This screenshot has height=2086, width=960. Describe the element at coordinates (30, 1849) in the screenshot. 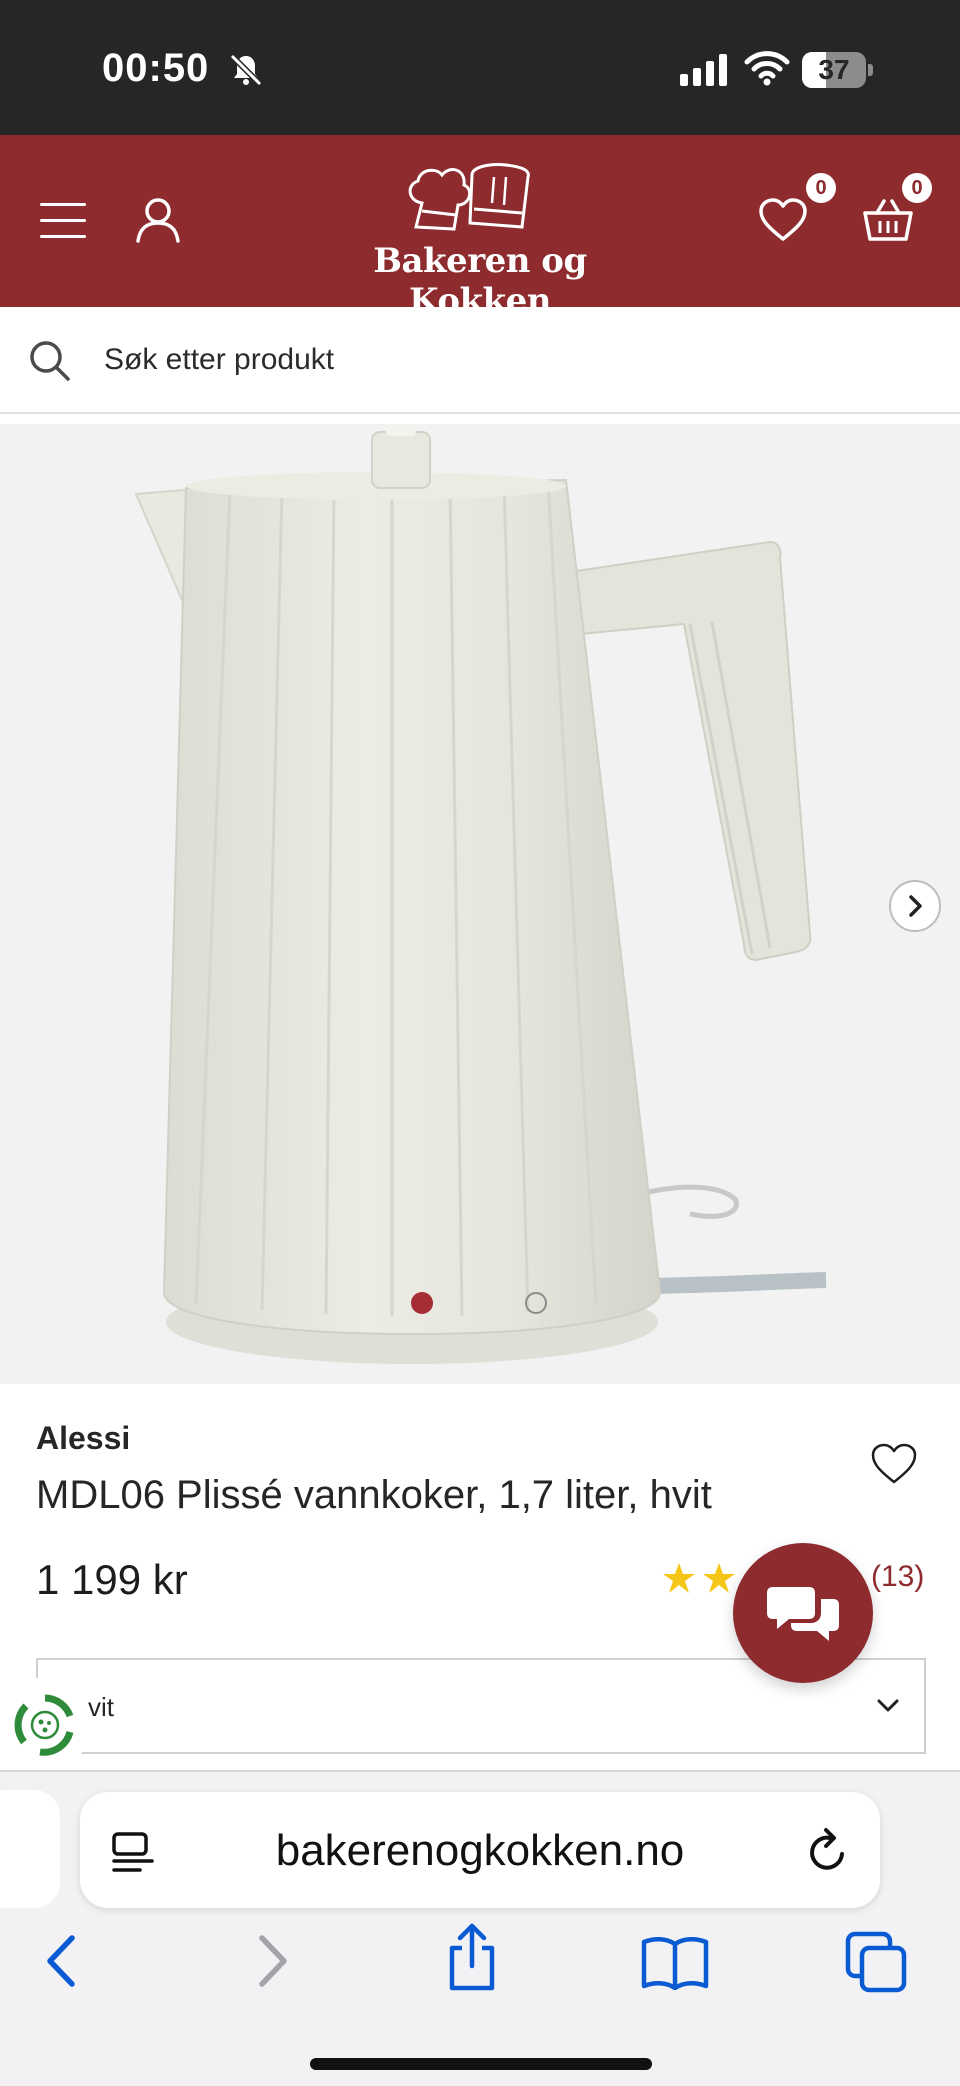

I see `previous-tab-preview` at that location.